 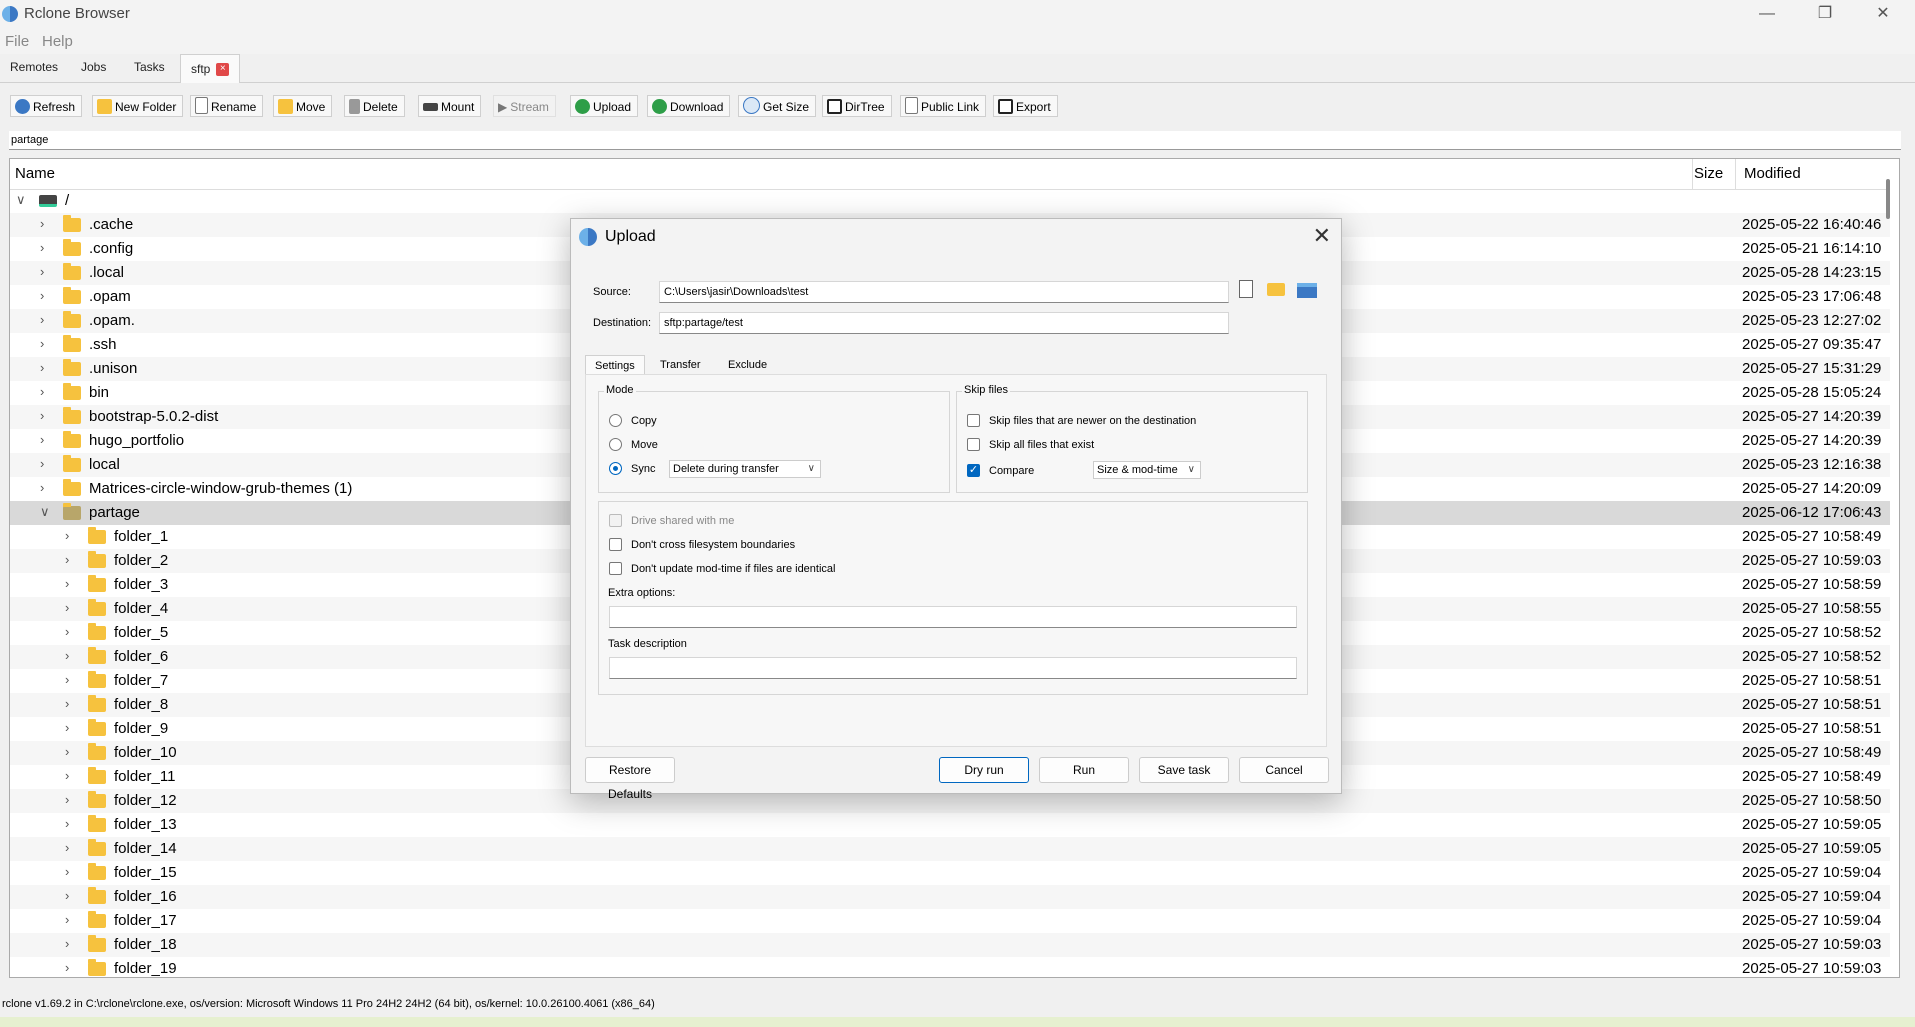 I want to click on source-field: C:\Users\jasir\Downloads\test, so click(x=944, y=292).